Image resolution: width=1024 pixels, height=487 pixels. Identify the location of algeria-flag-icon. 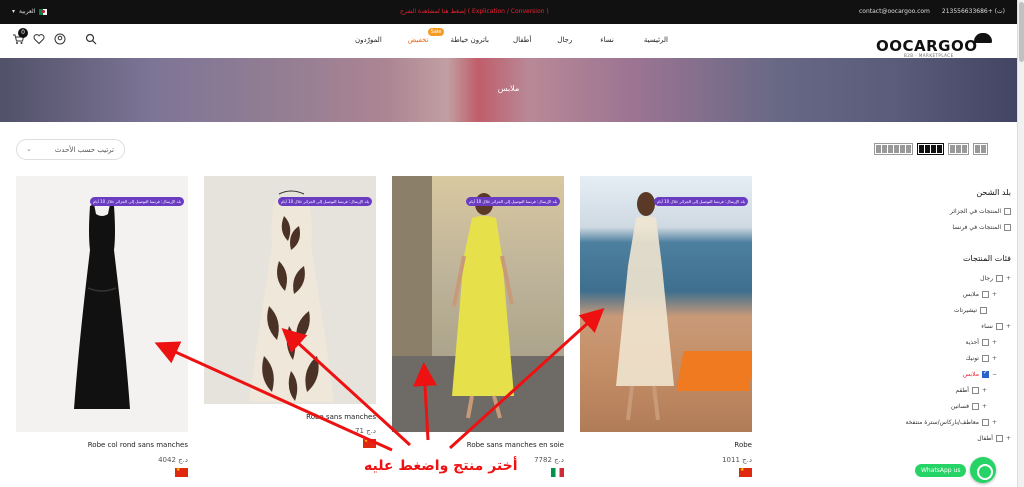
(43, 11).